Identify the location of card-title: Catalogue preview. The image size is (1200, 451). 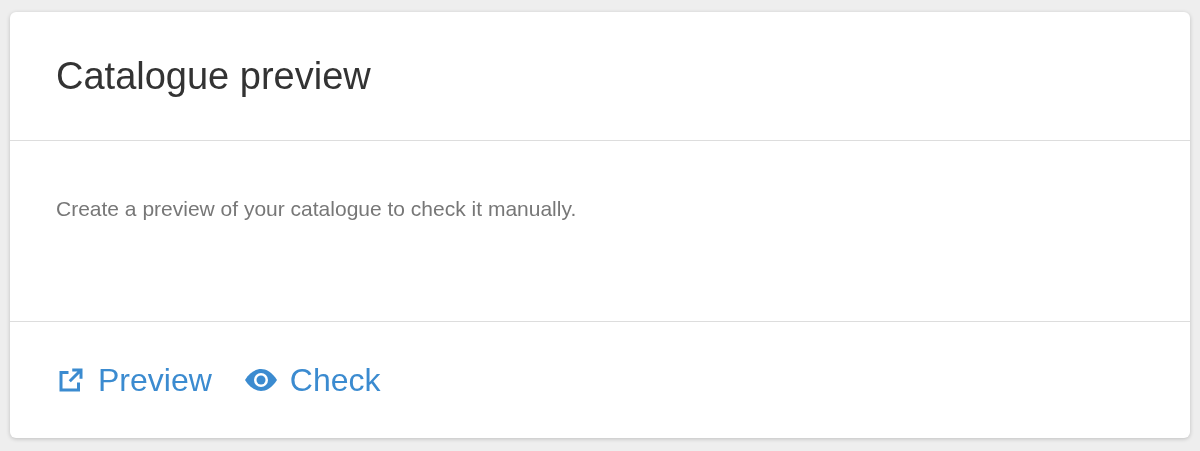
(213, 76).